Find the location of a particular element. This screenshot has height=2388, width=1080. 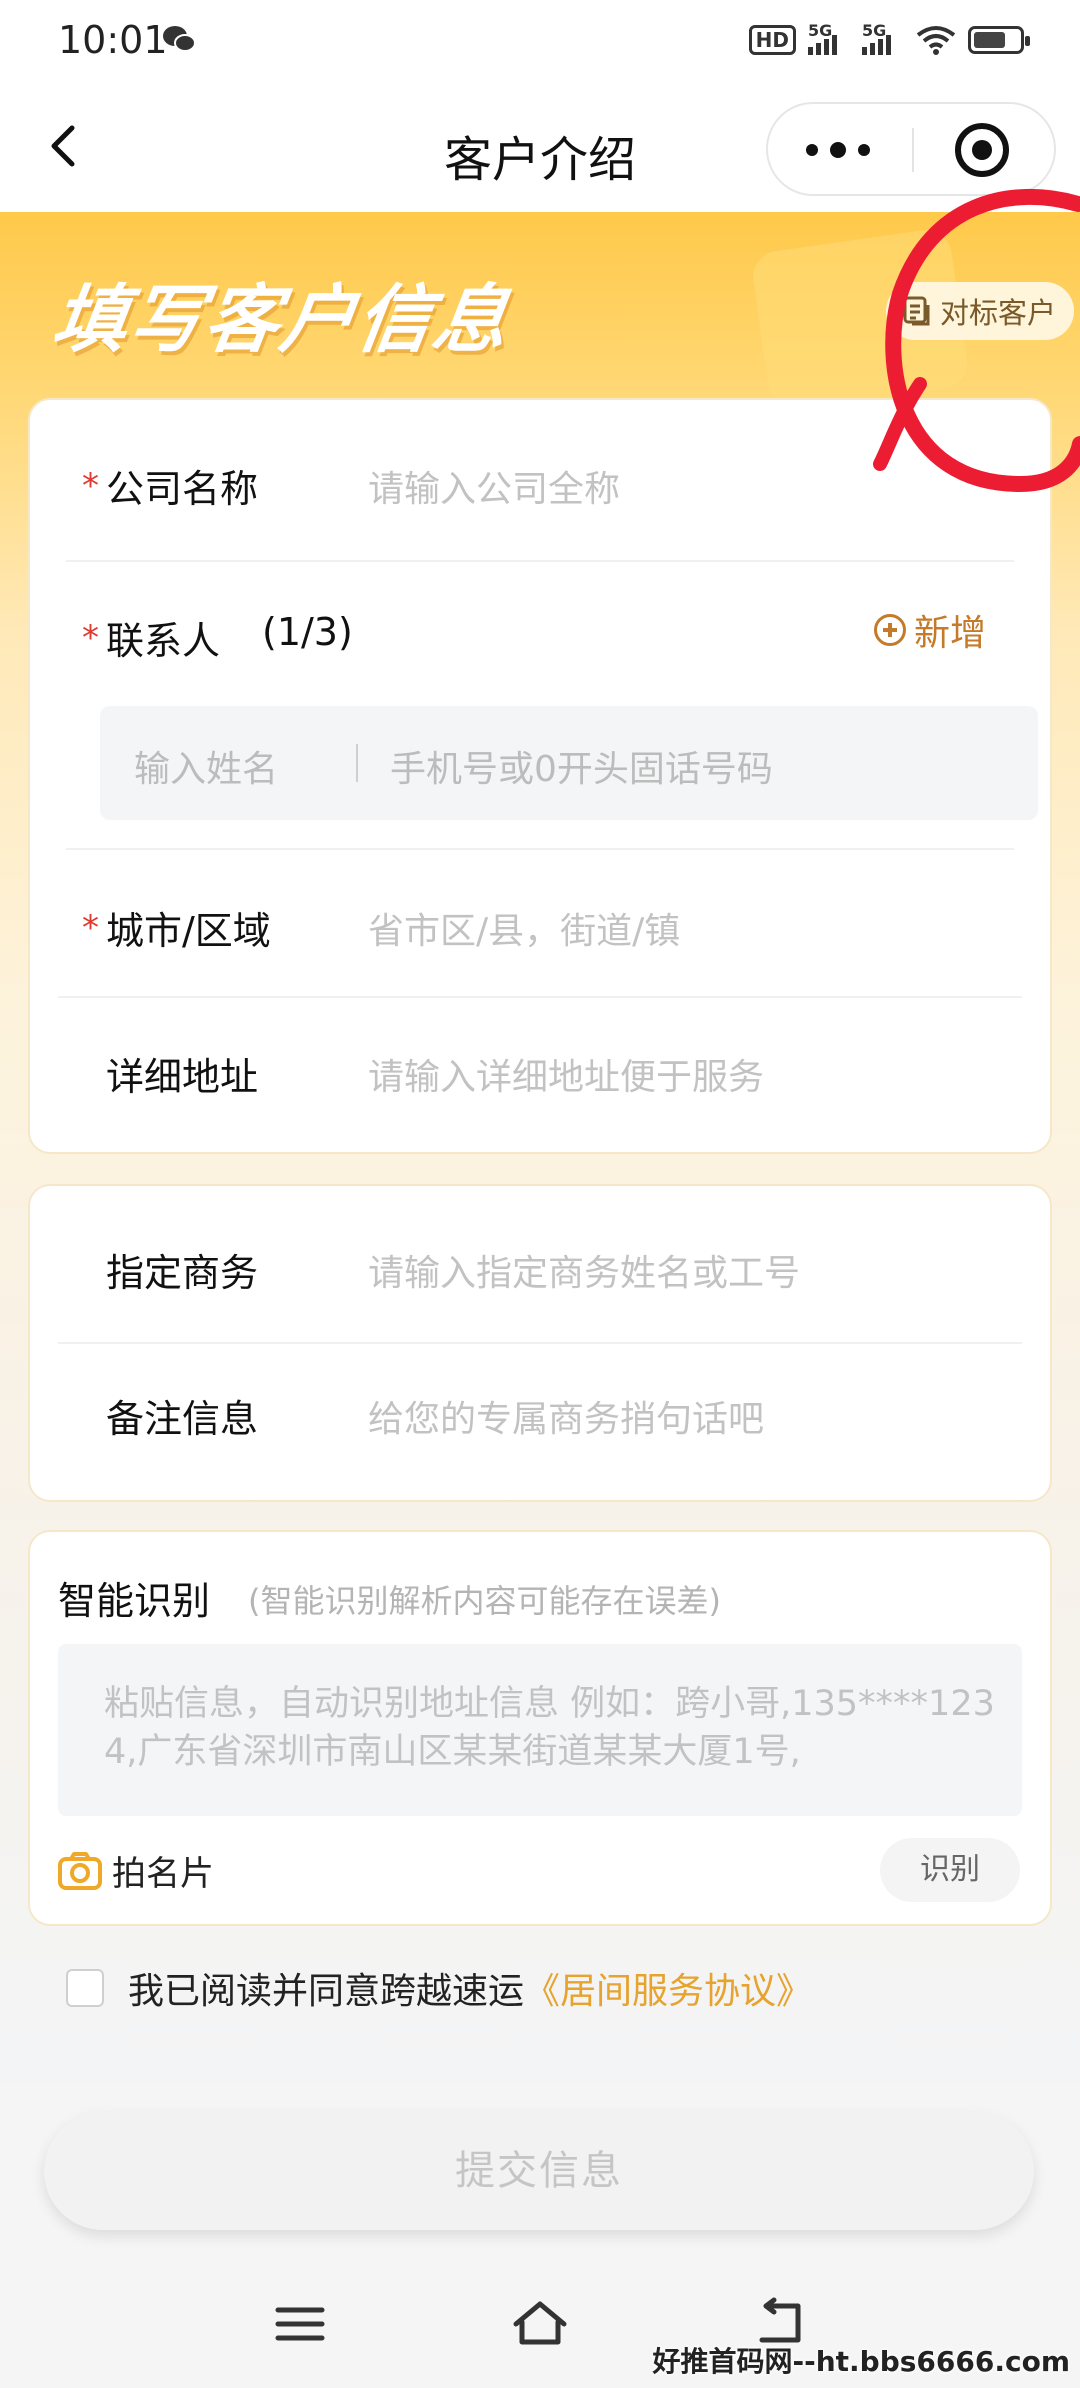

camera-icon is located at coordinates (80, 1870).